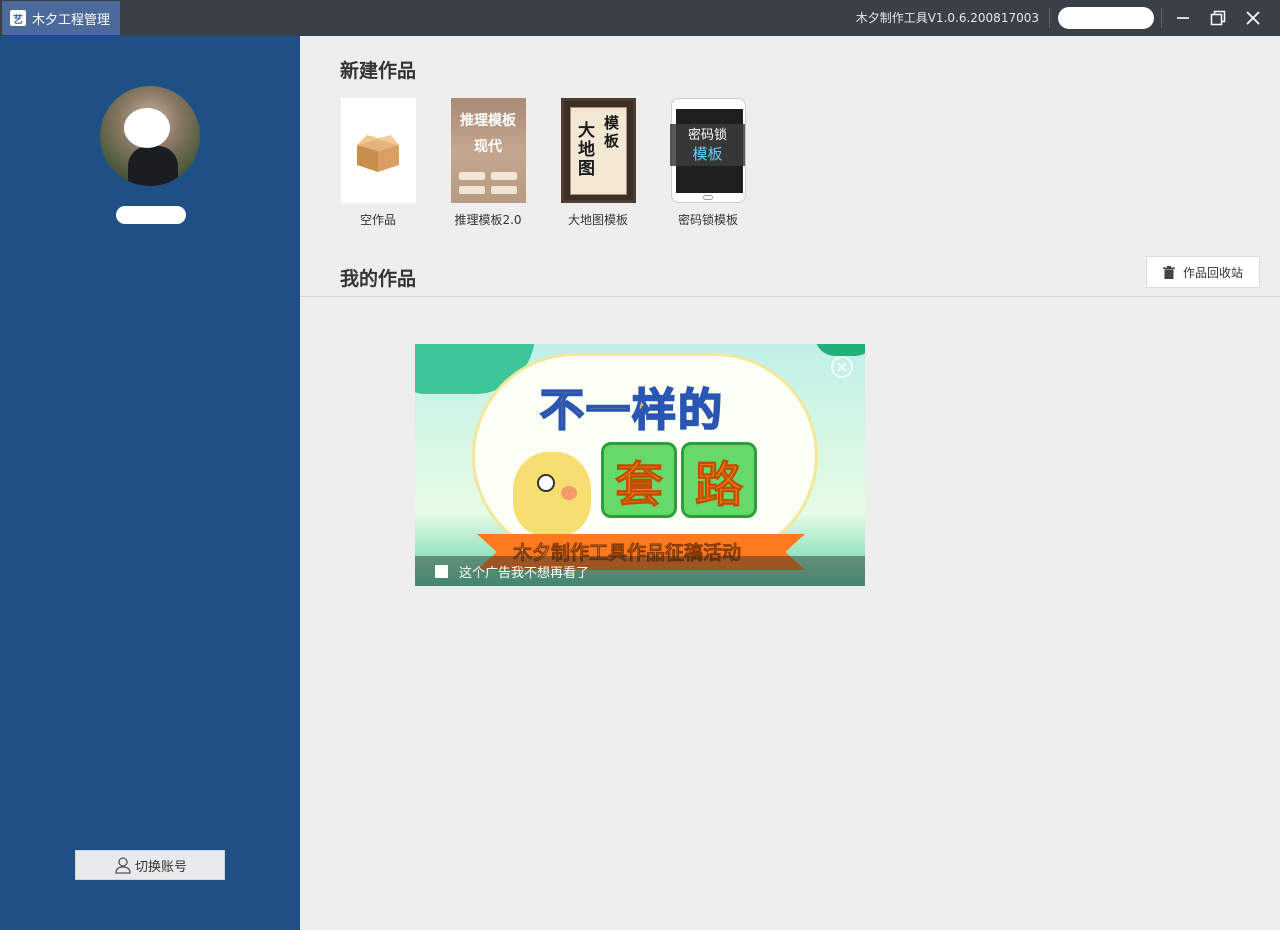 This screenshot has width=1280, height=930. I want to click on template-label: 大地图模板, so click(597, 220).